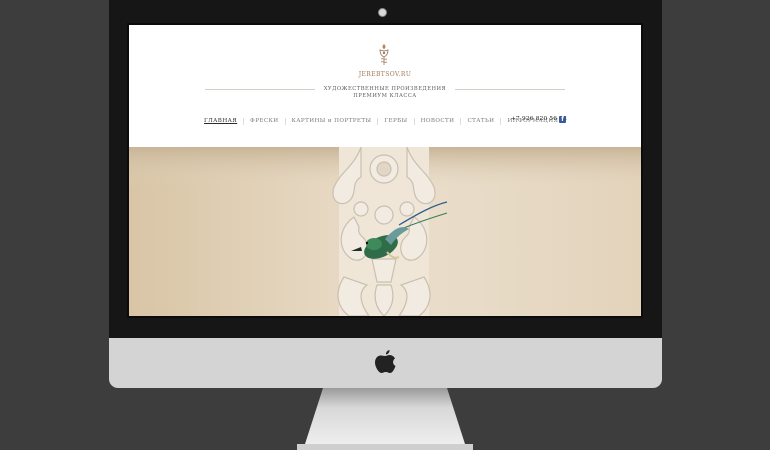  I want to click on nav-item-coats-of-arms: ГЕРБЫ, so click(395, 121).